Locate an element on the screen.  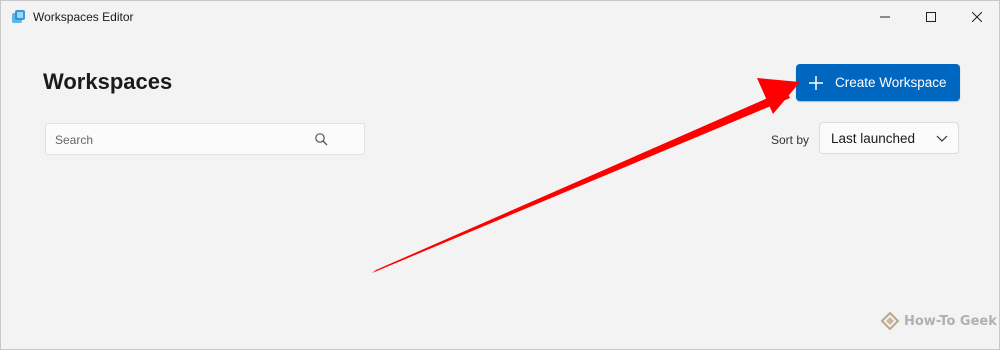
minimize-icon is located at coordinates (885, 17).